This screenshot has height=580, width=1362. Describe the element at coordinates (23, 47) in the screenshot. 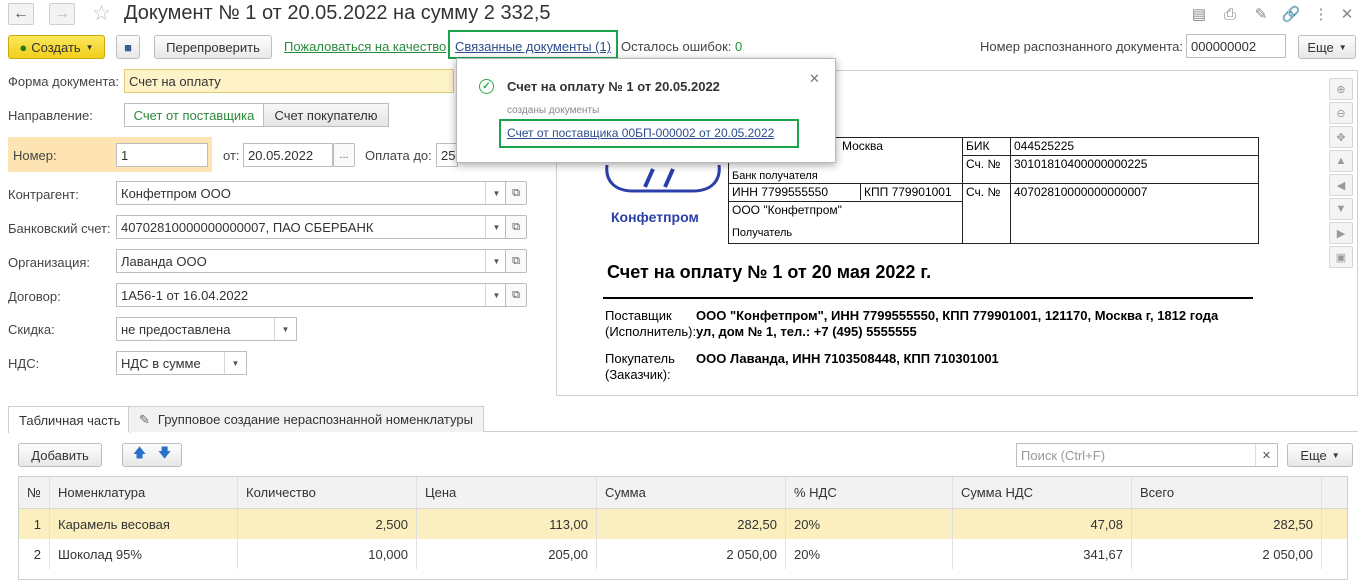

I see `plus-icon: ●` at that location.